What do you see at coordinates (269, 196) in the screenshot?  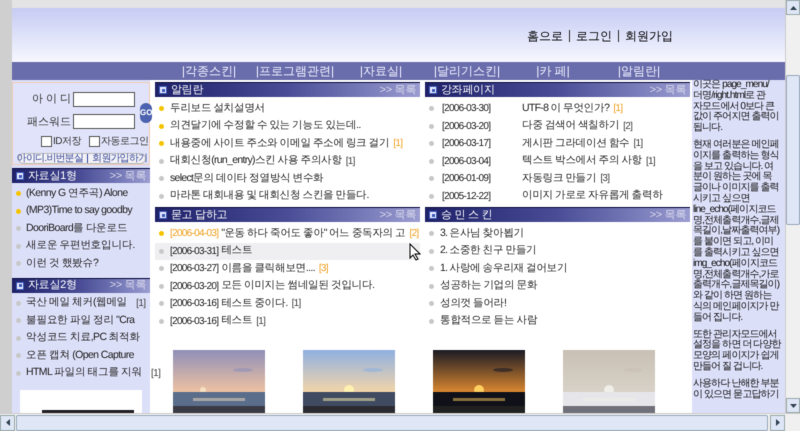 I see `list-link: 마라톤 대회내용 및 대회신청 스킨을 만들다.` at bounding box center [269, 196].